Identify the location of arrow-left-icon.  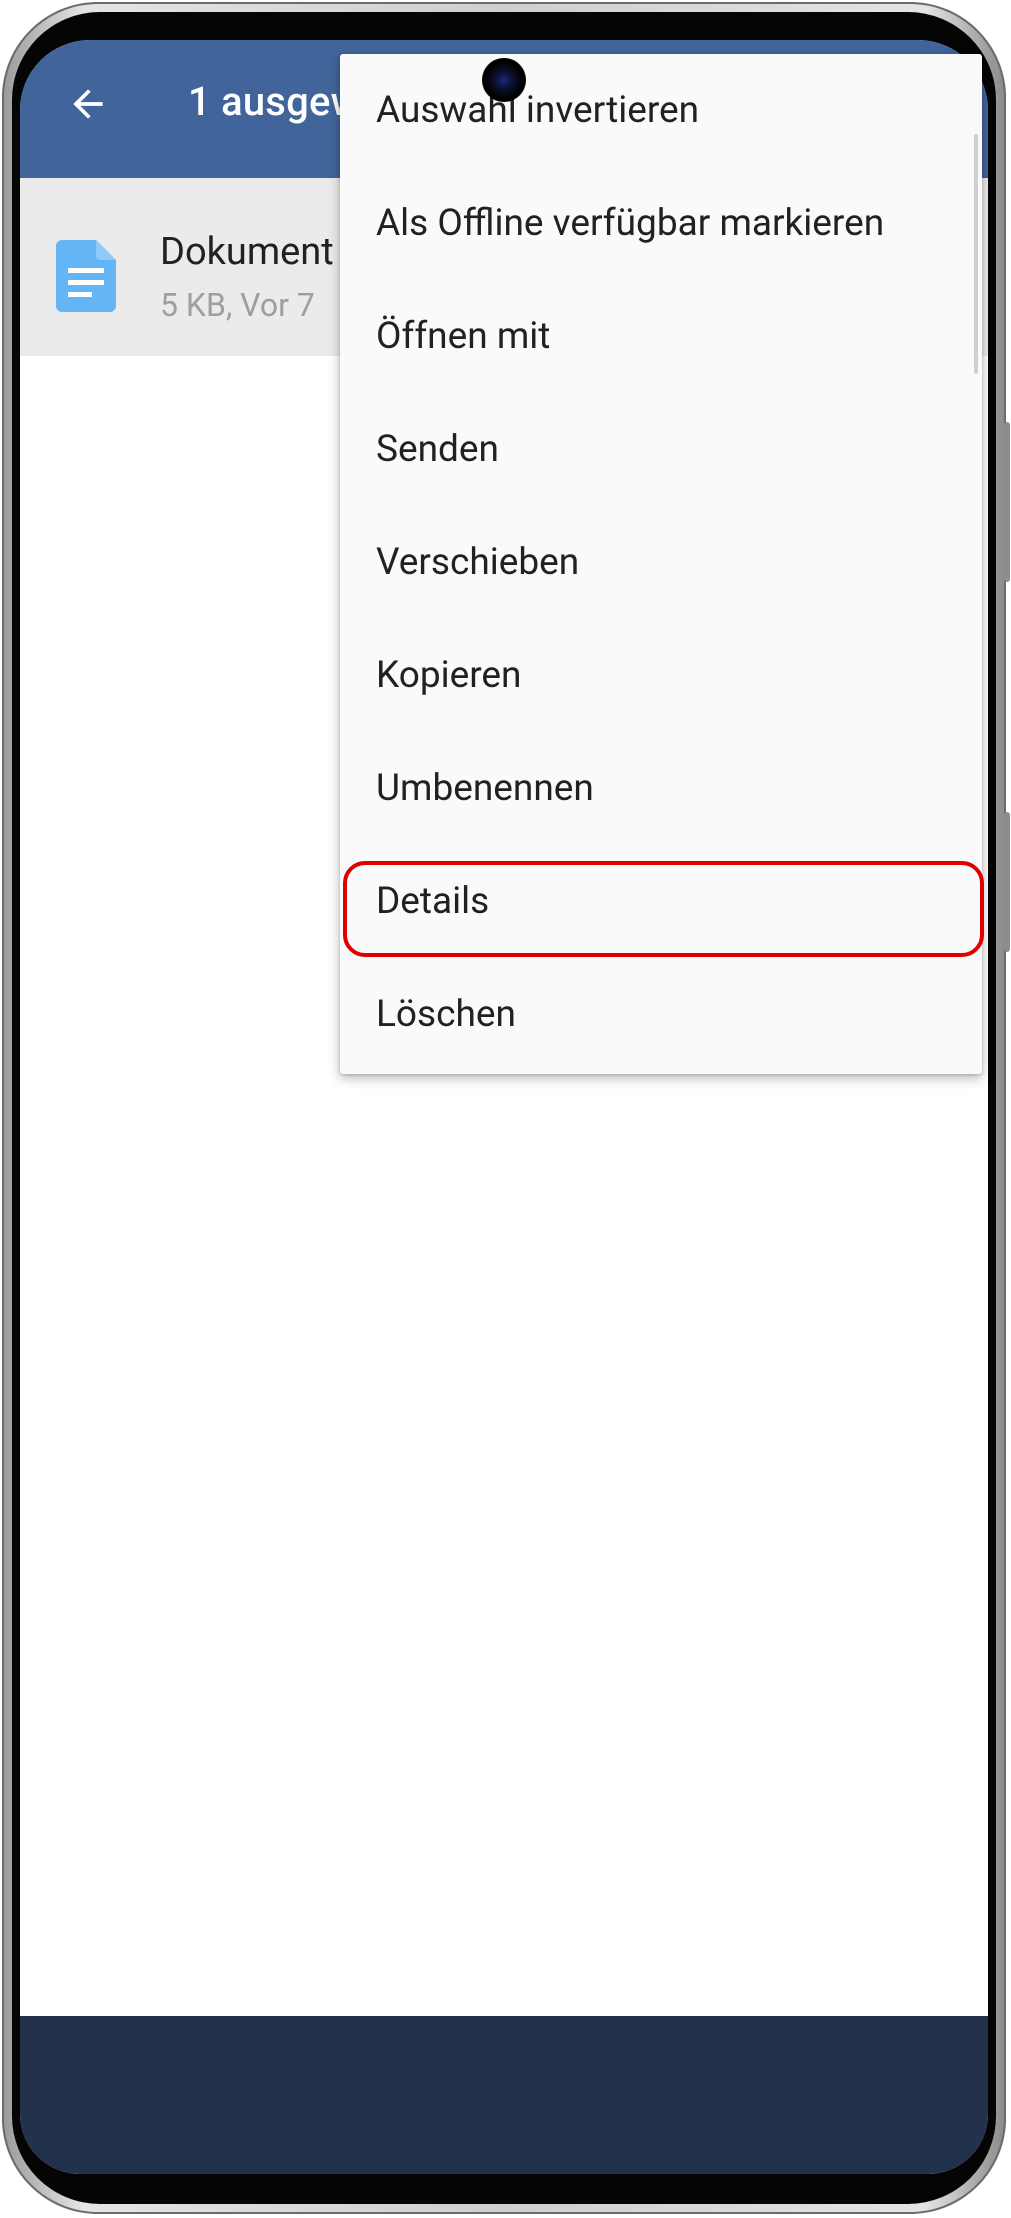
(88, 104).